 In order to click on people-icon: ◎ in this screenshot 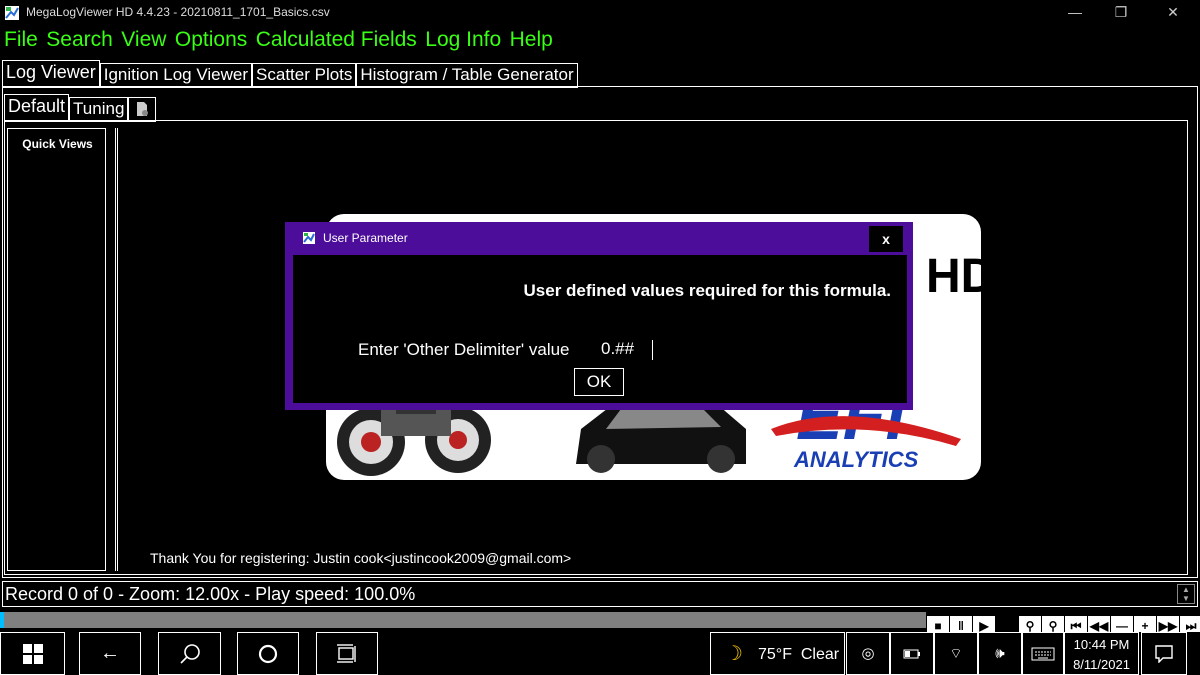, I will do `click(868, 653)`.